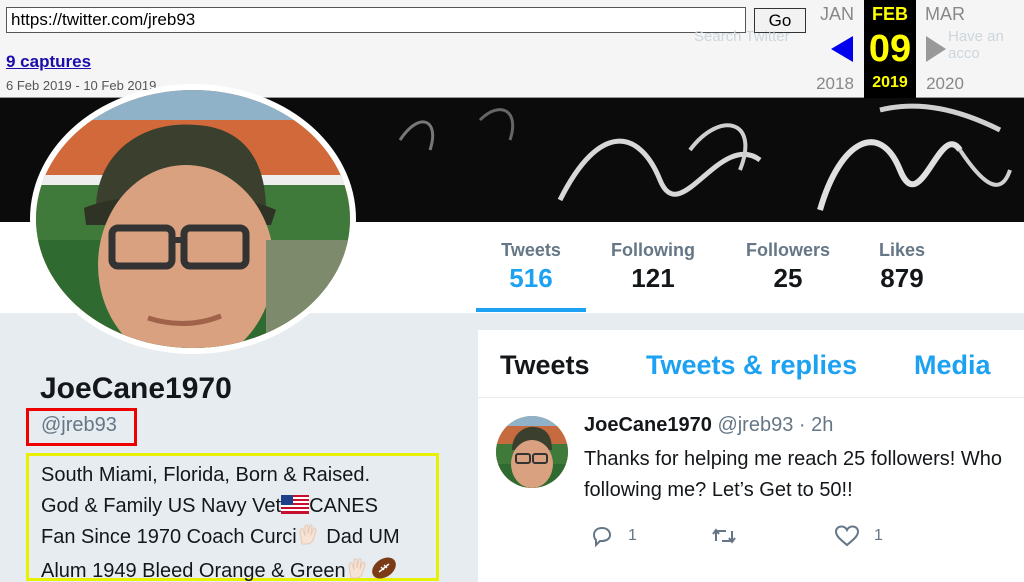 This screenshot has height=582, width=1024. I want to click on profile-avatar, so click(193, 219).